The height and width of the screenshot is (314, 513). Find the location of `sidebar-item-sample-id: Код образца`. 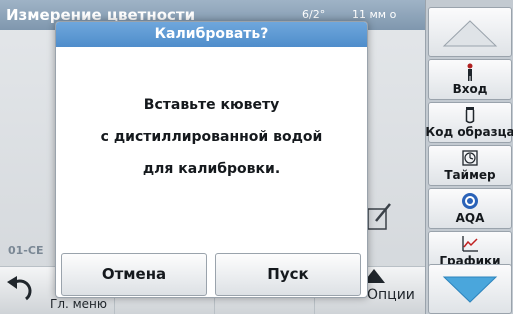

sidebar-item-sample-id: Код образца is located at coordinates (469, 122).